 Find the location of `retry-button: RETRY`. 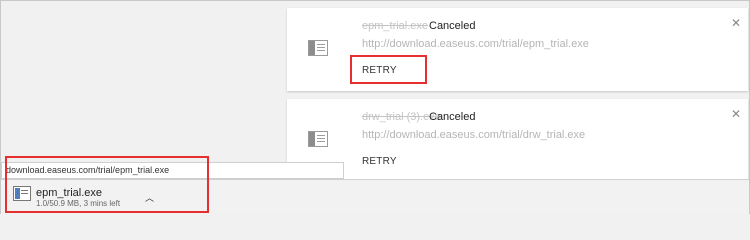

retry-button: RETRY is located at coordinates (379, 161).